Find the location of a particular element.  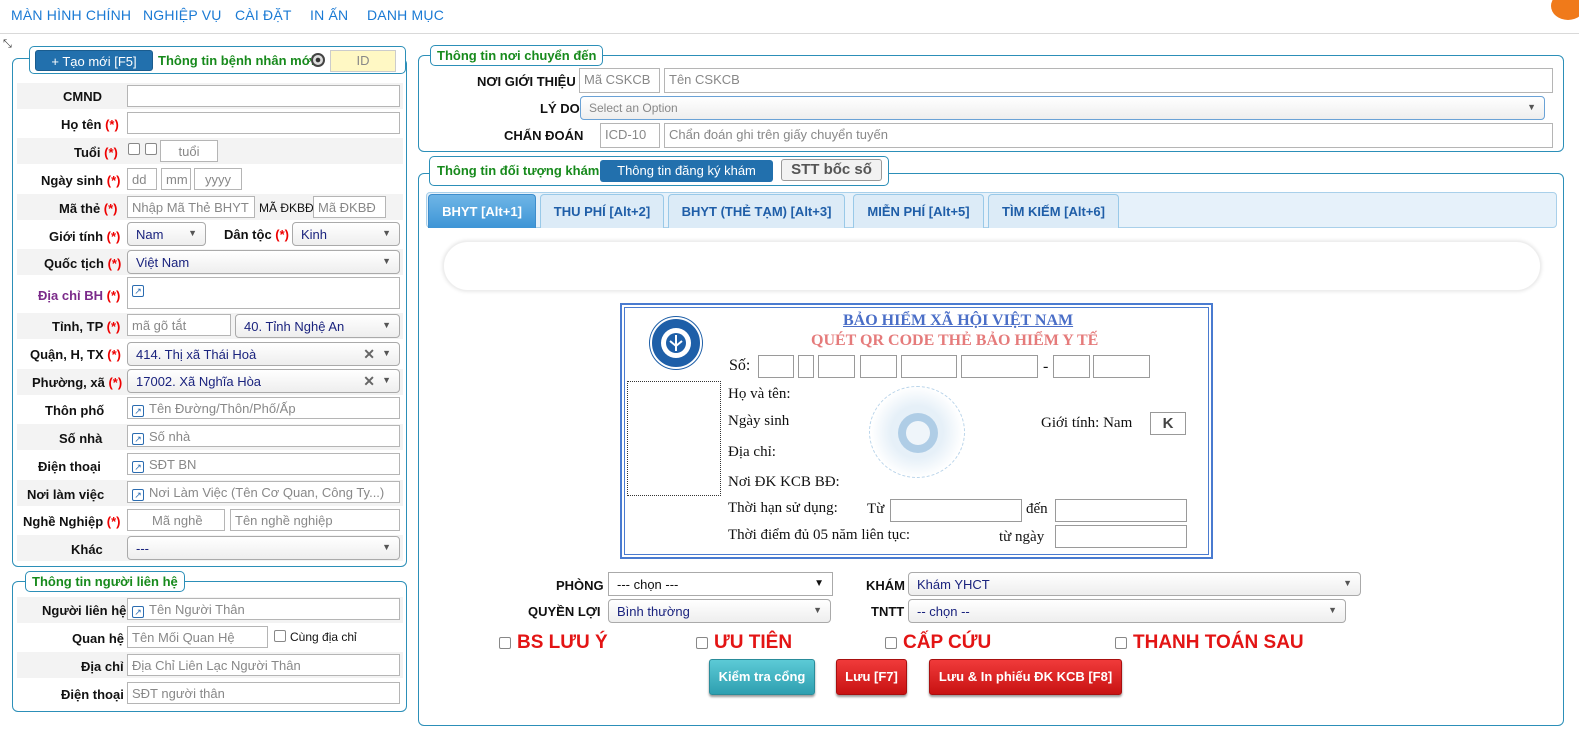

label-tntt: TNTT is located at coordinates (888, 611).